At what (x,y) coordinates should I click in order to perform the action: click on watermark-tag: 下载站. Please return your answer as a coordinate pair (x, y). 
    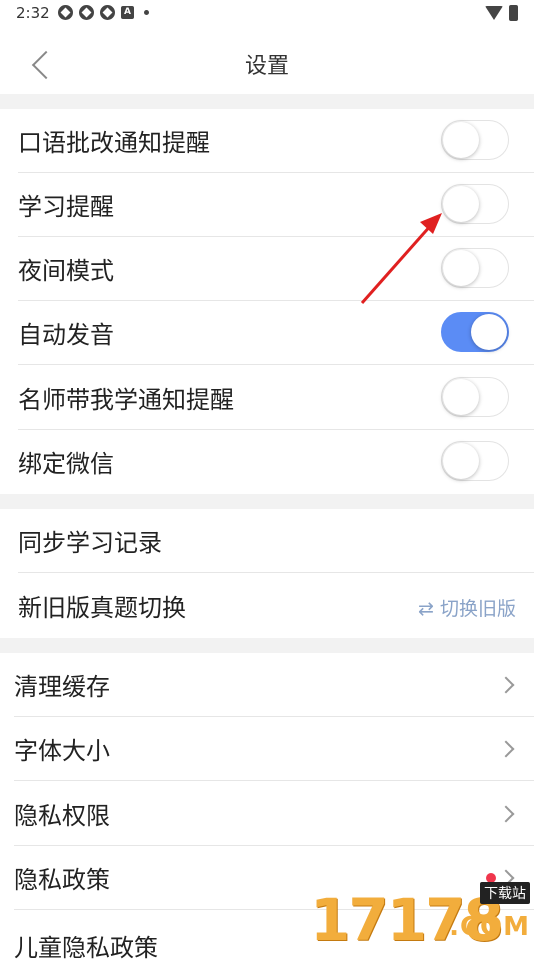
    Looking at the image, I should click on (505, 893).